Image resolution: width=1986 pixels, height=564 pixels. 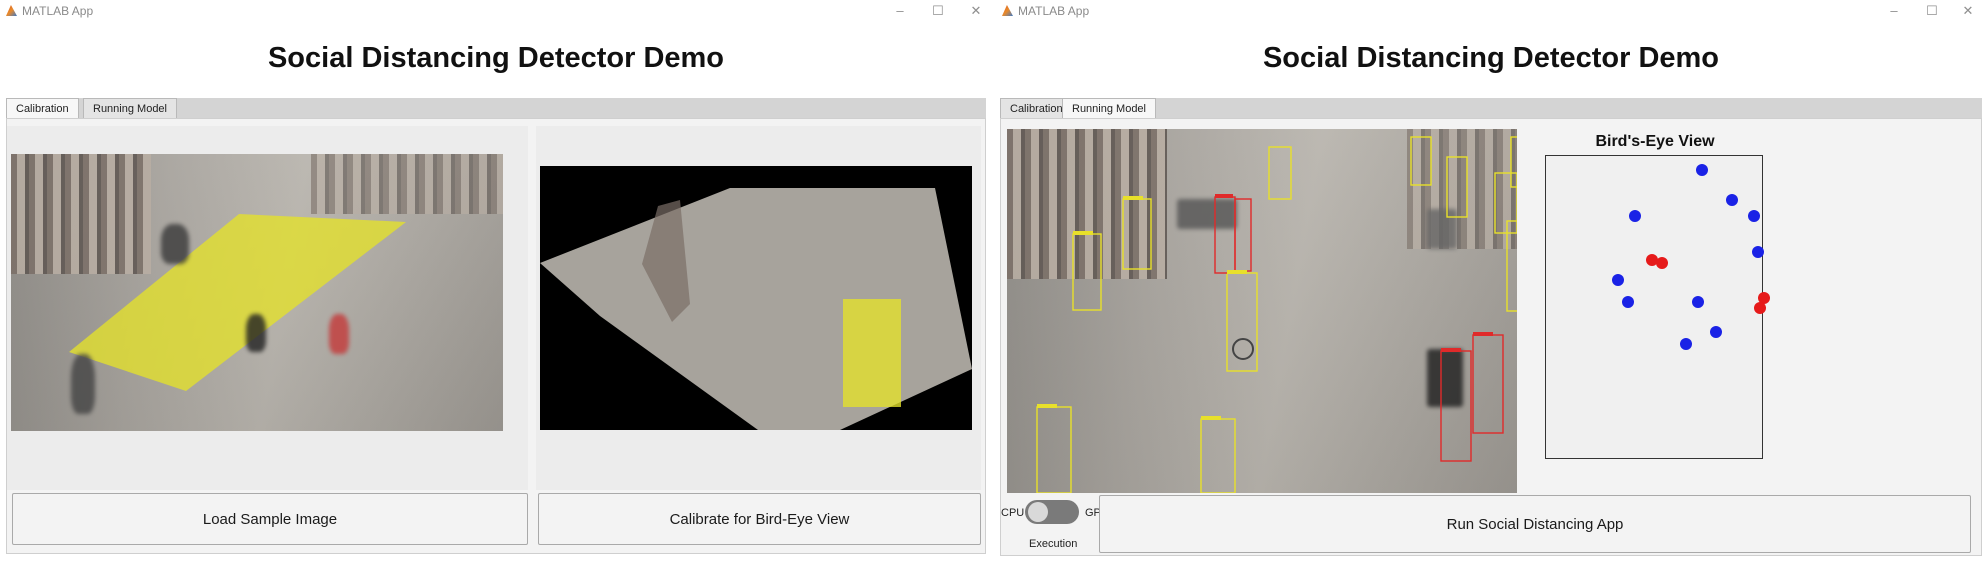 I want to click on toggle-knob, so click(x=1038, y=512).